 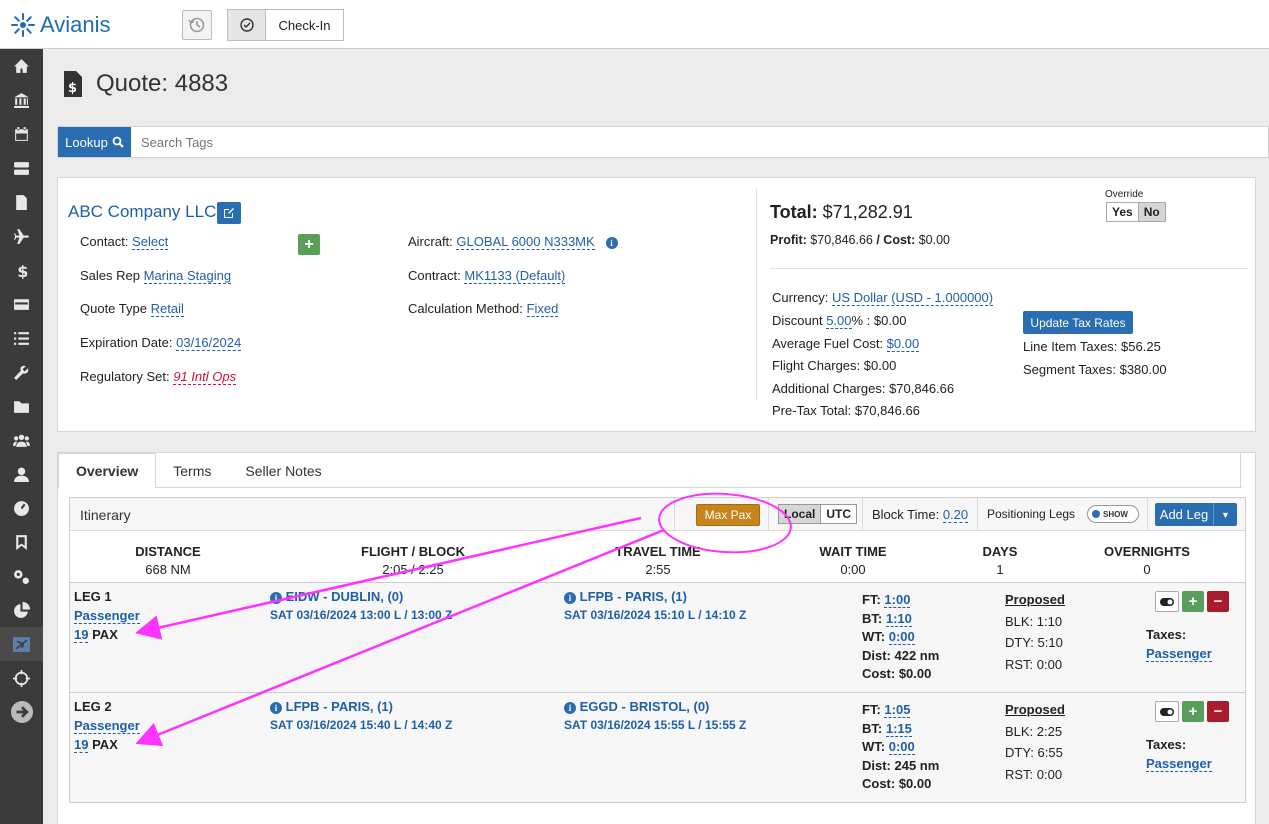 What do you see at coordinates (634, 24) in the screenshot?
I see `top-bar: Avianis Check-In` at bounding box center [634, 24].